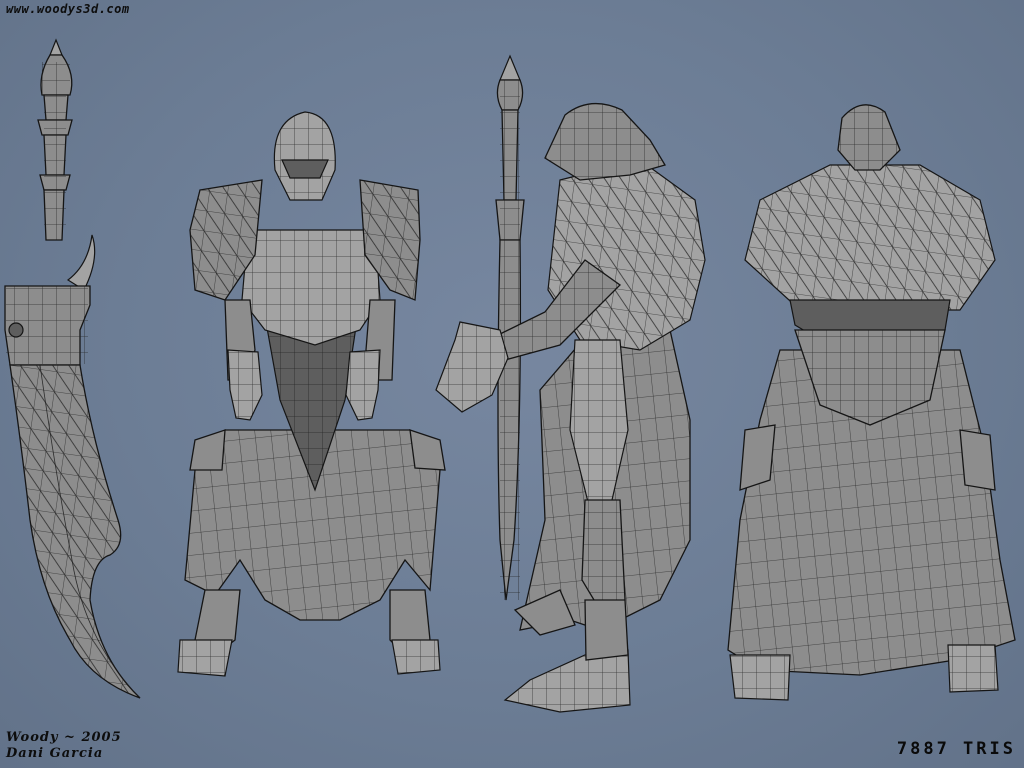  What do you see at coordinates (56, 47) in the screenshot?
I see `sword-pommel-tip` at bounding box center [56, 47].